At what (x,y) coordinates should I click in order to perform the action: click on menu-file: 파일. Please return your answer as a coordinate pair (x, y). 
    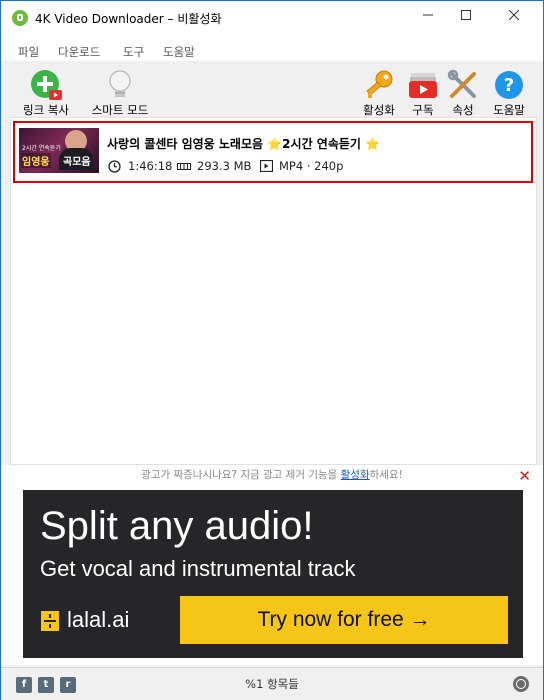
    Looking at the image, I should click on (28, 52).